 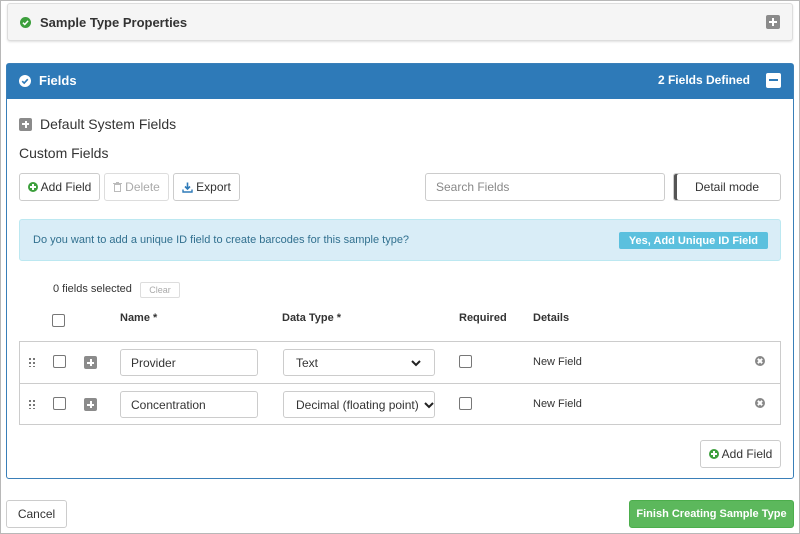 What do you see at coordinates (92, 289) in the screenshot?
I see `selection-count: 0 fields selected` at bounding box center [92, 289].